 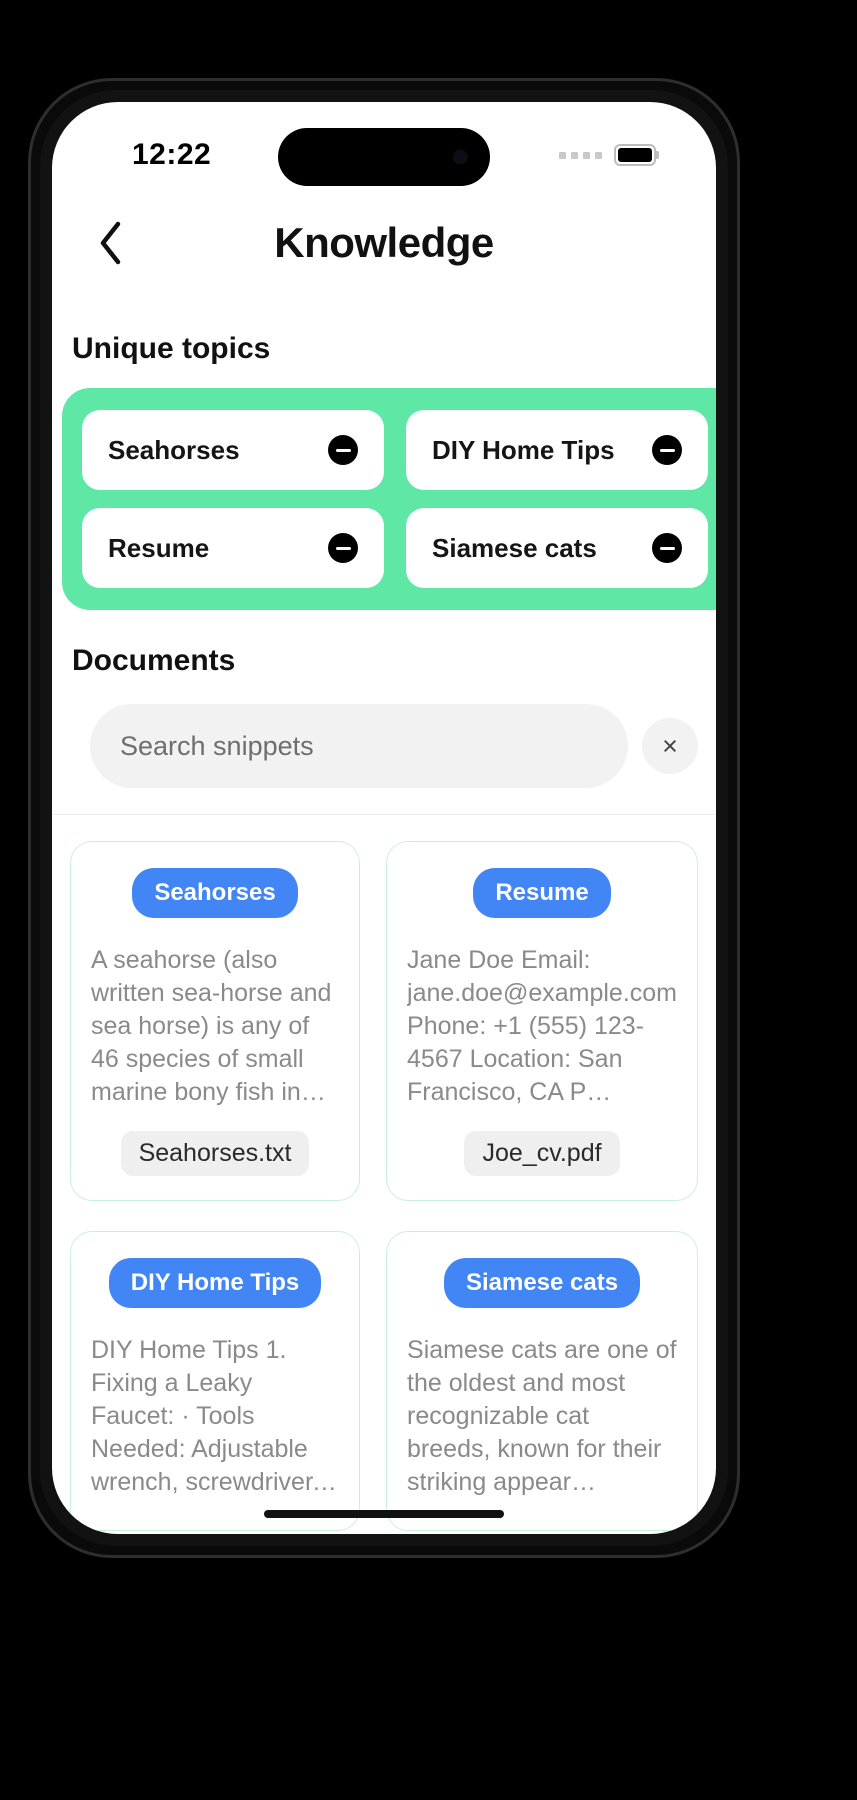 What do you see at coordinates (460, 157) in the screenshot?
I see `front-camera-icon` at bounding box center [460, 157].